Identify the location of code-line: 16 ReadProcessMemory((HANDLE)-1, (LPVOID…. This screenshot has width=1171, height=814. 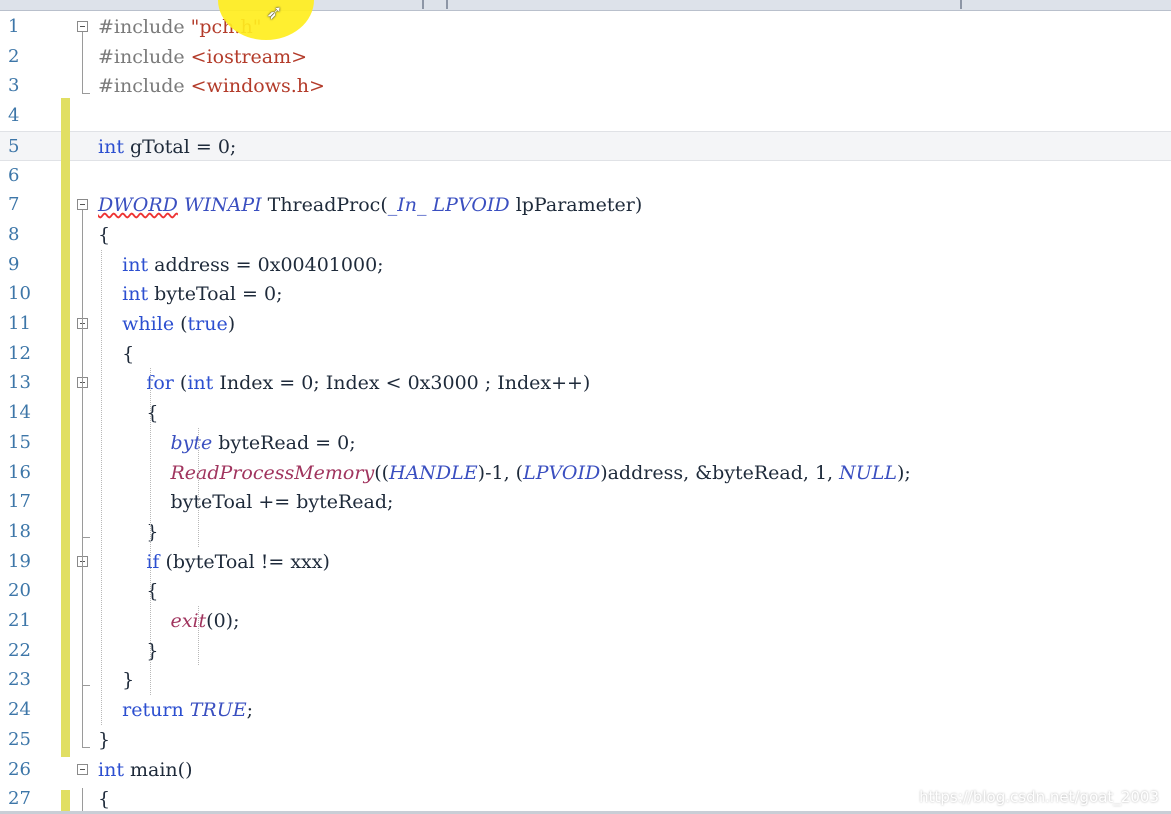
(585, 473).